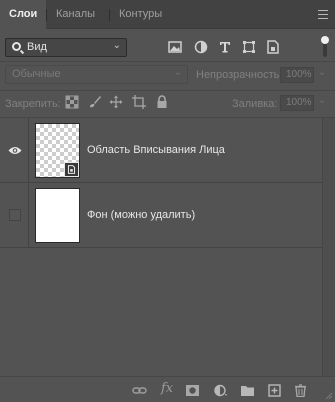  What do you see at coordinates (141, 215) in the screenshot?
I see `layer-name: Фон (можно удалить)` at bounding box center [141, 215].